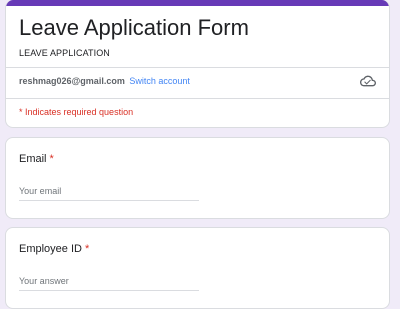  What do you see at coordinates (197, 3) in the screenshot?
I see `header-accent-bar` at bounding box center [197, 3].